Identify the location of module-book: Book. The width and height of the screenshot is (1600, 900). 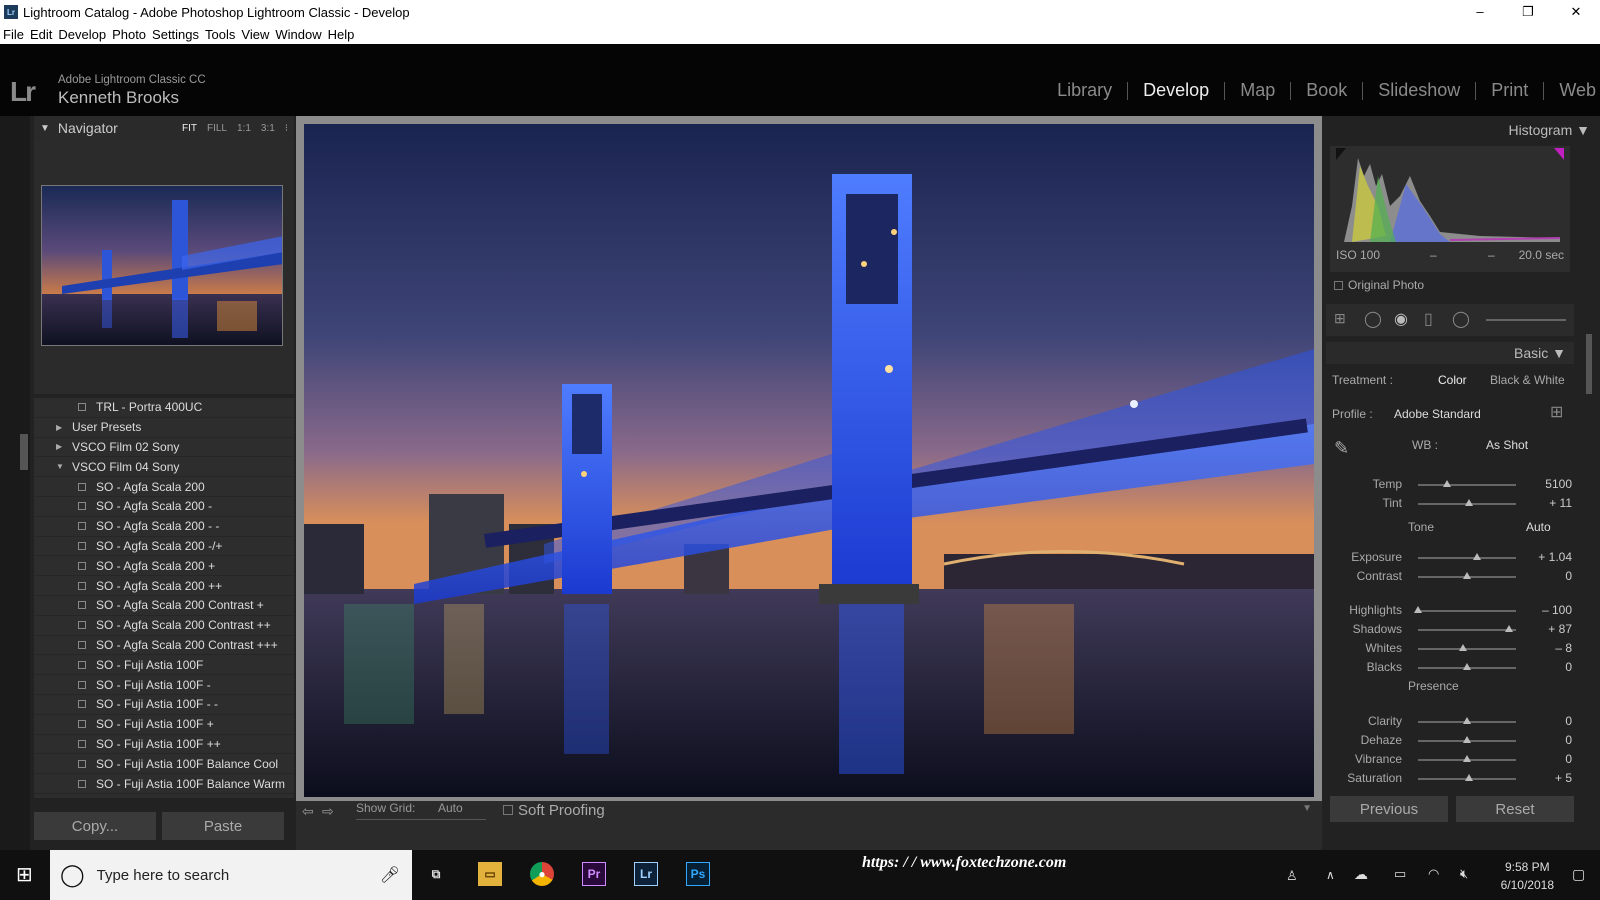
(1326, 90).